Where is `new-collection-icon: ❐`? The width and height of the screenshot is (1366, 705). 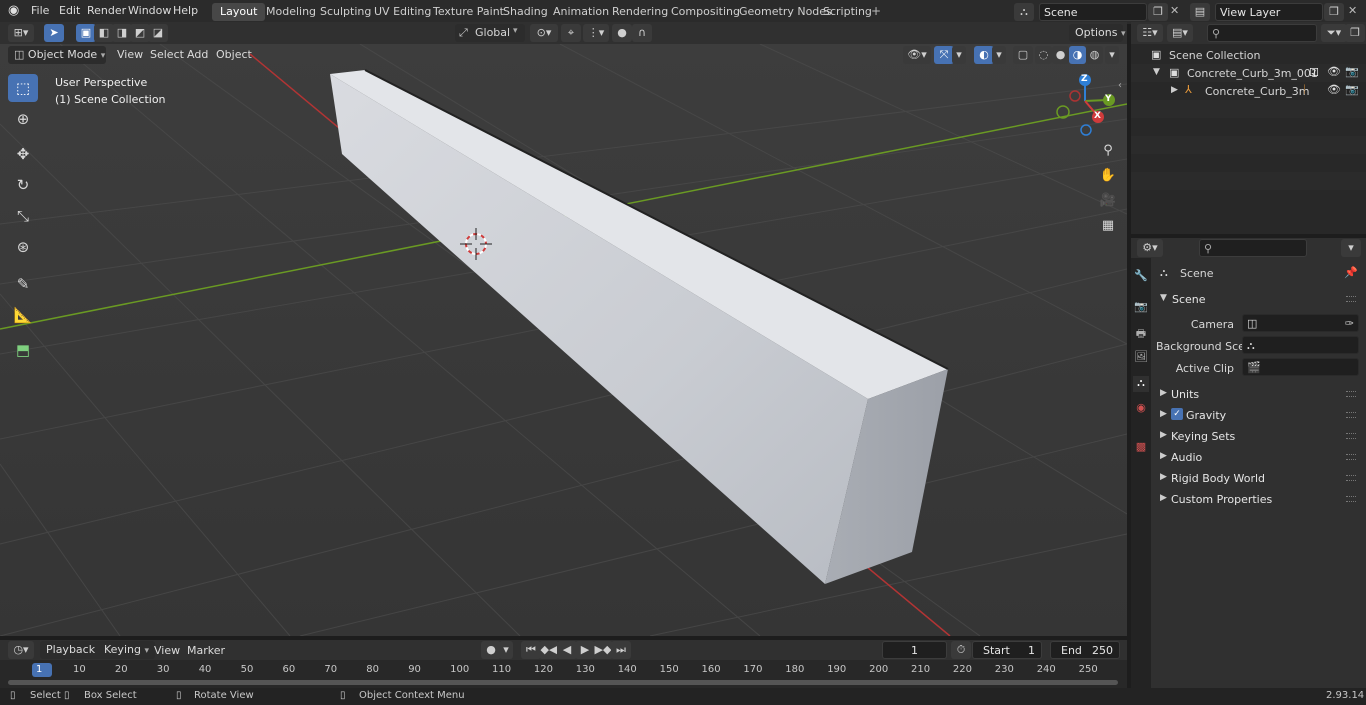
new-collection-icon: ❐ is located at coordinates (1355, 33).